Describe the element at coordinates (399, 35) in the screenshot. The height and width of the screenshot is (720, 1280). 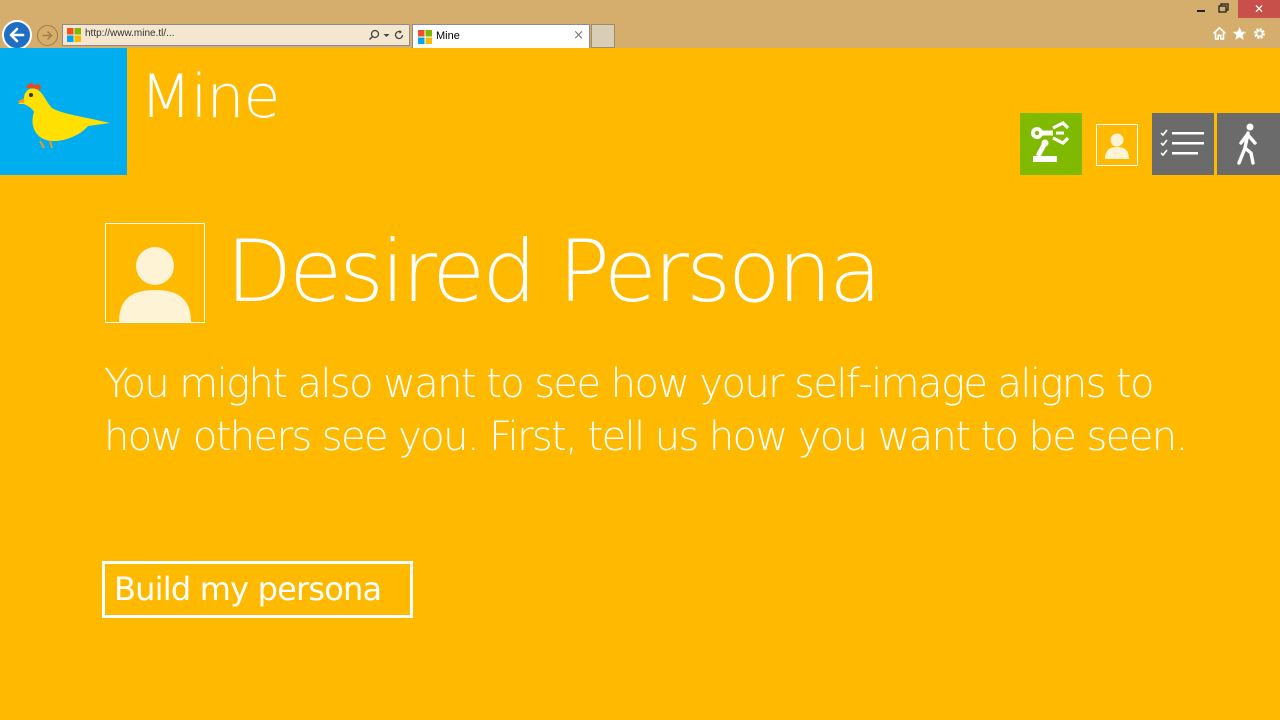
I see `refresh-icon` at that location.